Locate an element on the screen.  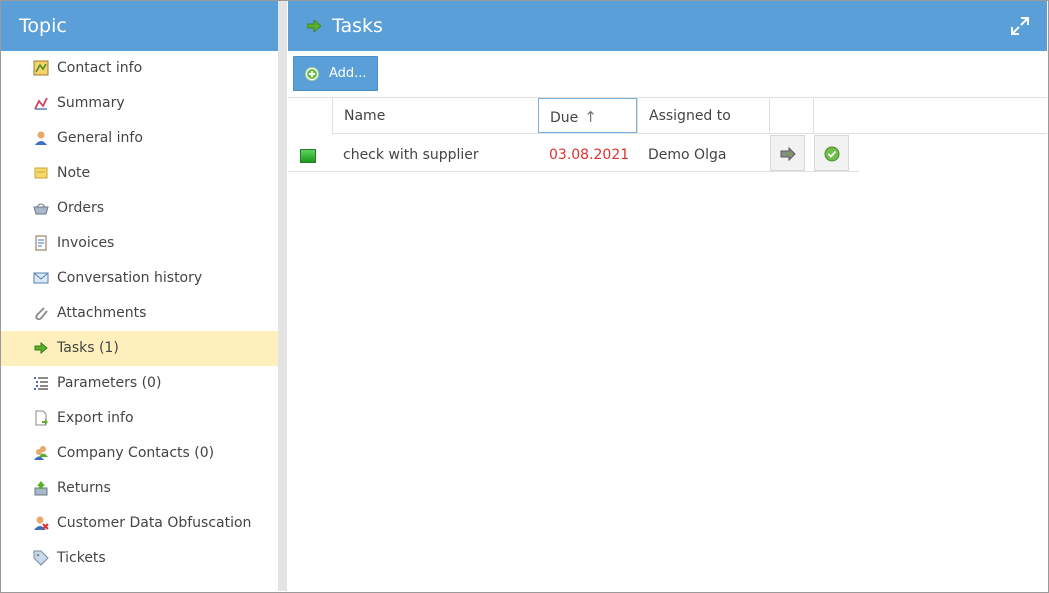
sidebar-item-label: Tickets is located at coordinates (81, 558).